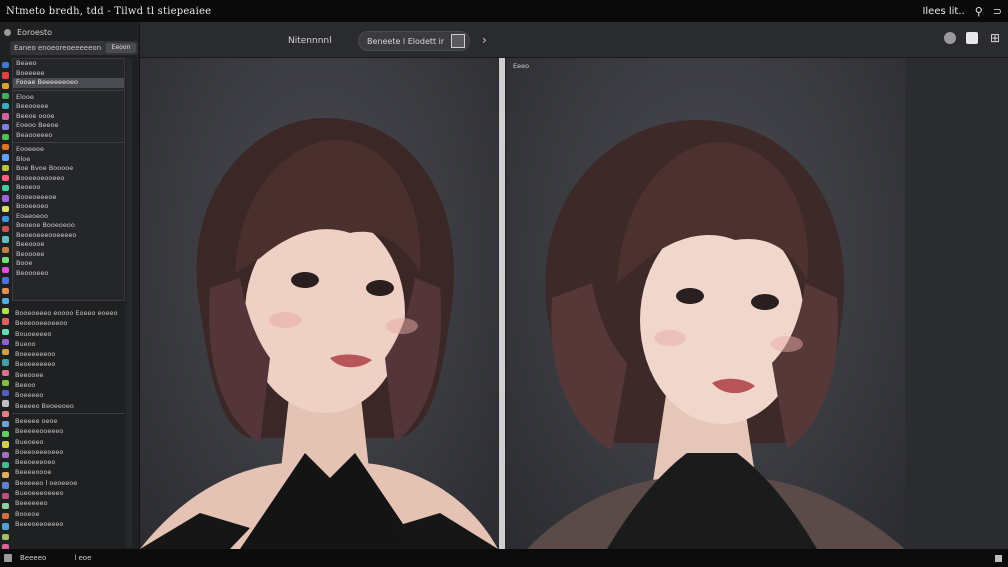 Image resolution: width=1008 pixels, height=567 pixels. Describe the element at coordinates (68, 452) in the screenshot. I see `list-item: Boeeoeeeoeeo` at that location.